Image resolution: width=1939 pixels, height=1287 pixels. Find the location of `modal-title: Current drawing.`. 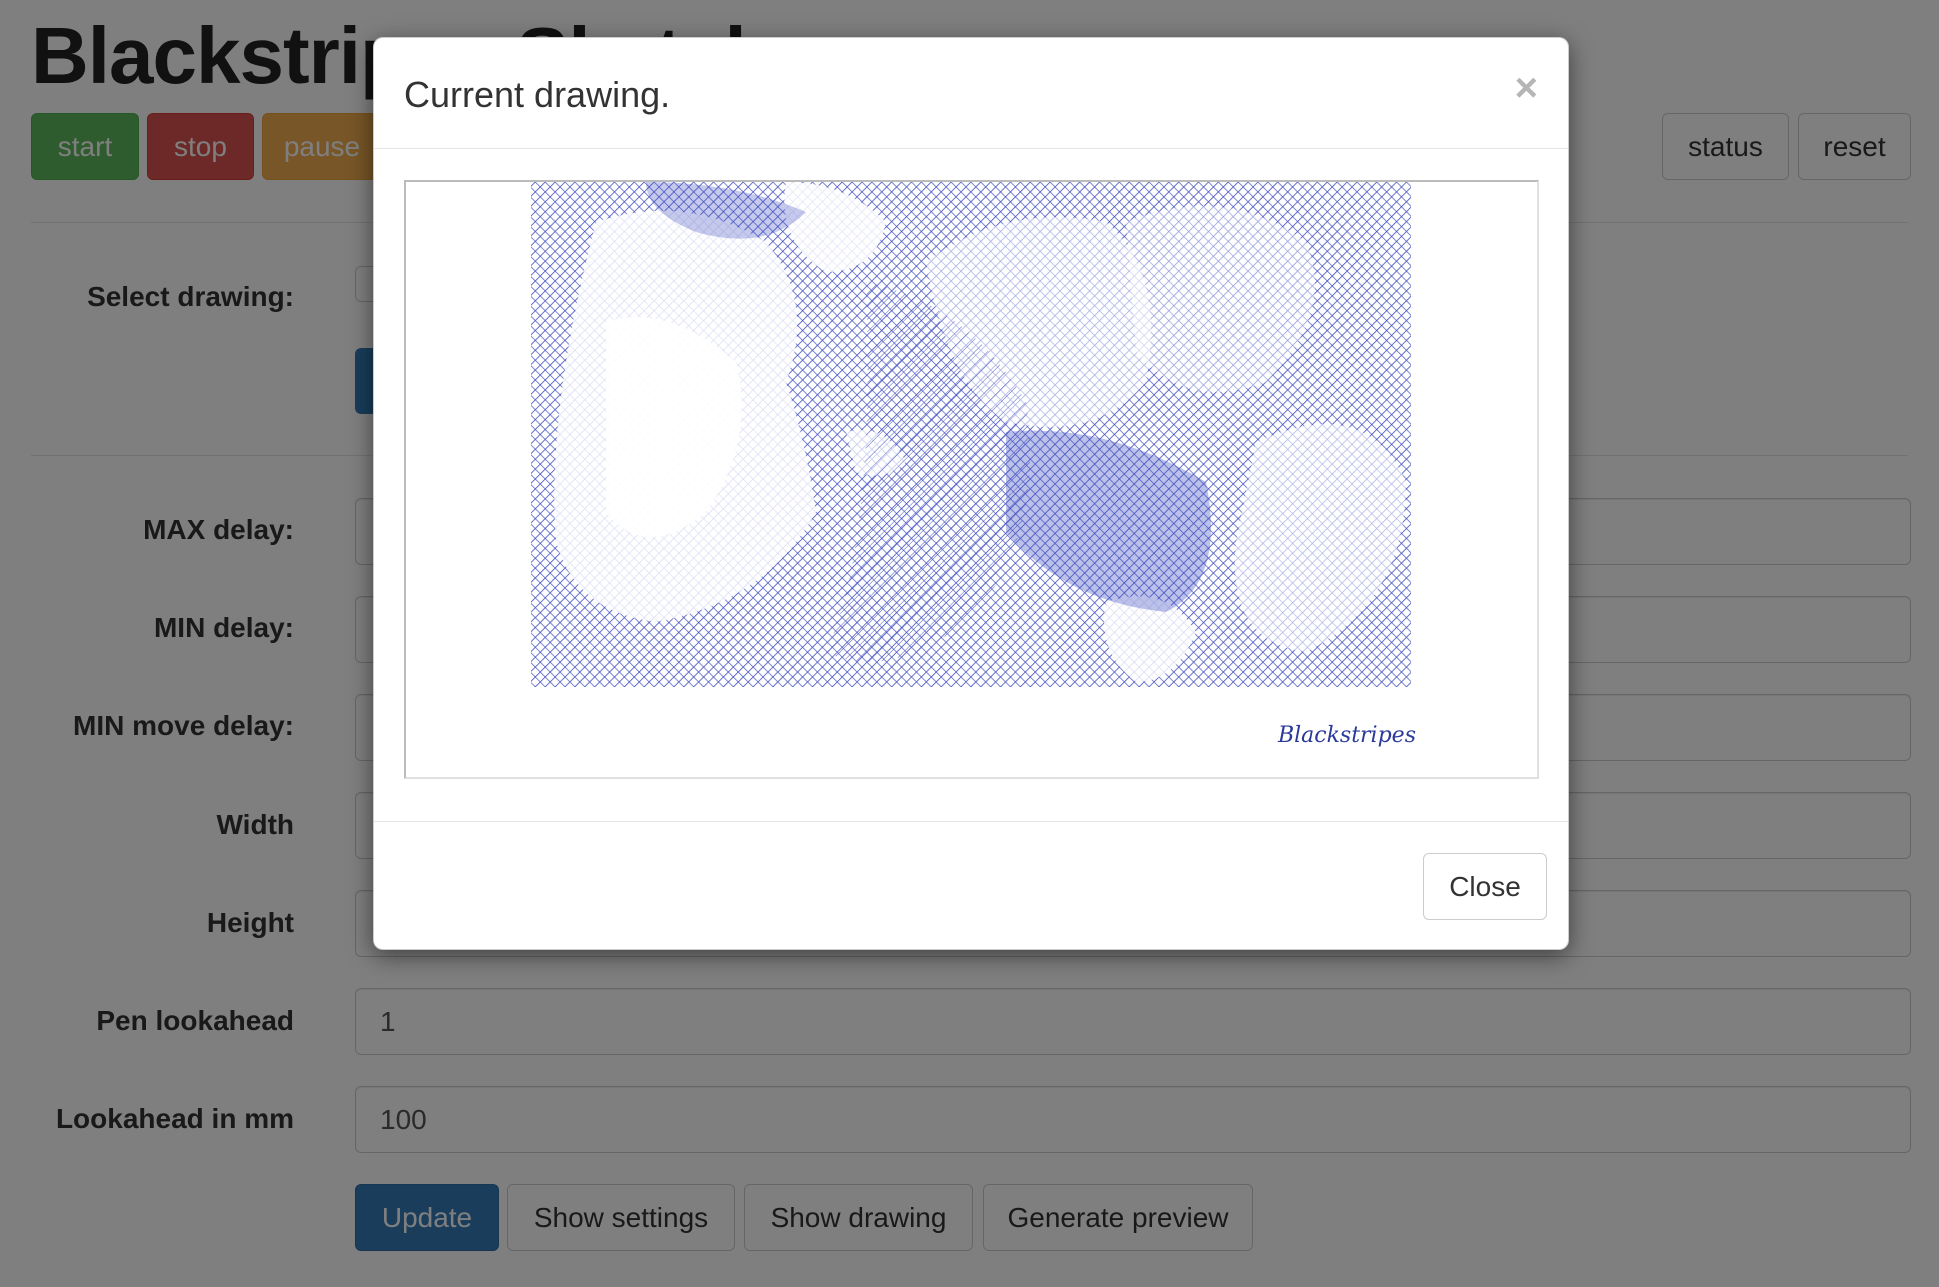

modal-title: Current drawing. is located at coordinates (537, 94).